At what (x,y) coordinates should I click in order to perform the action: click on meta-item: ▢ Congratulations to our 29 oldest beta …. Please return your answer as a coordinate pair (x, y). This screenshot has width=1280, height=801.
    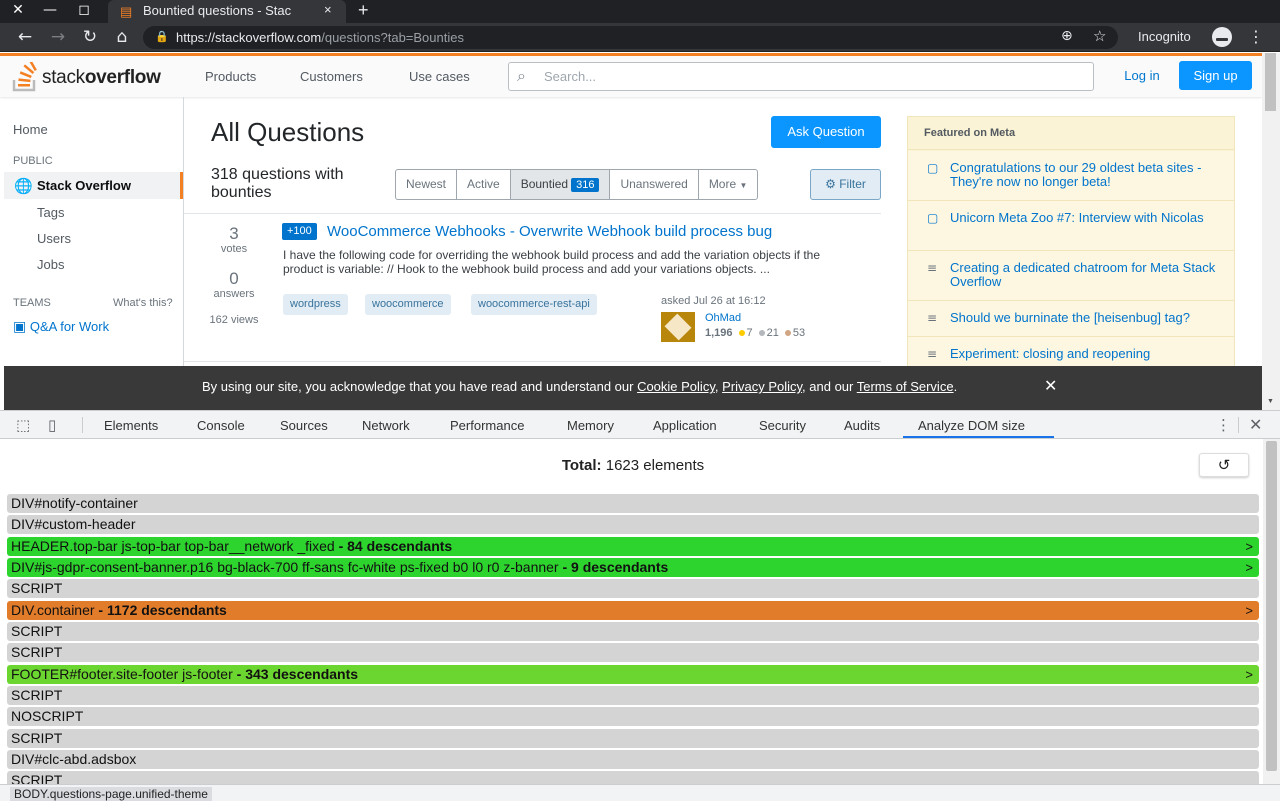
    Looking at the image, I should click on (1071, 176).